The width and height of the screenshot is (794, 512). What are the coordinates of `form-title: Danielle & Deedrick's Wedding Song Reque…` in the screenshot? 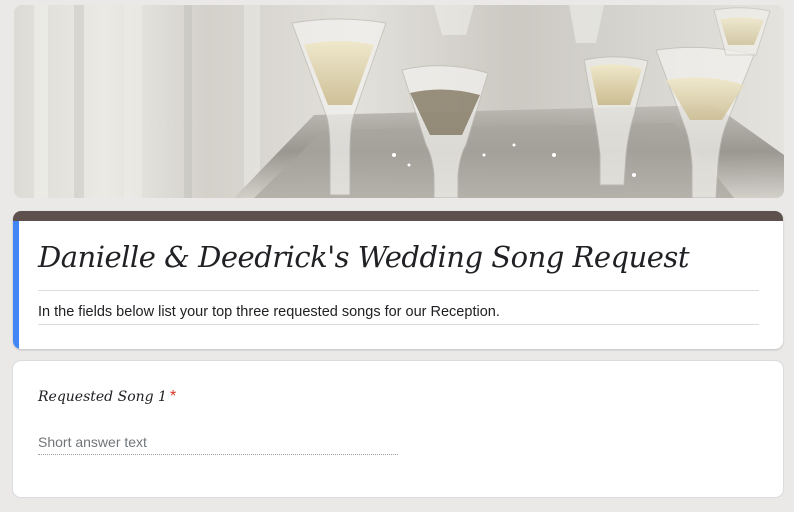 It's located at (363, 257).